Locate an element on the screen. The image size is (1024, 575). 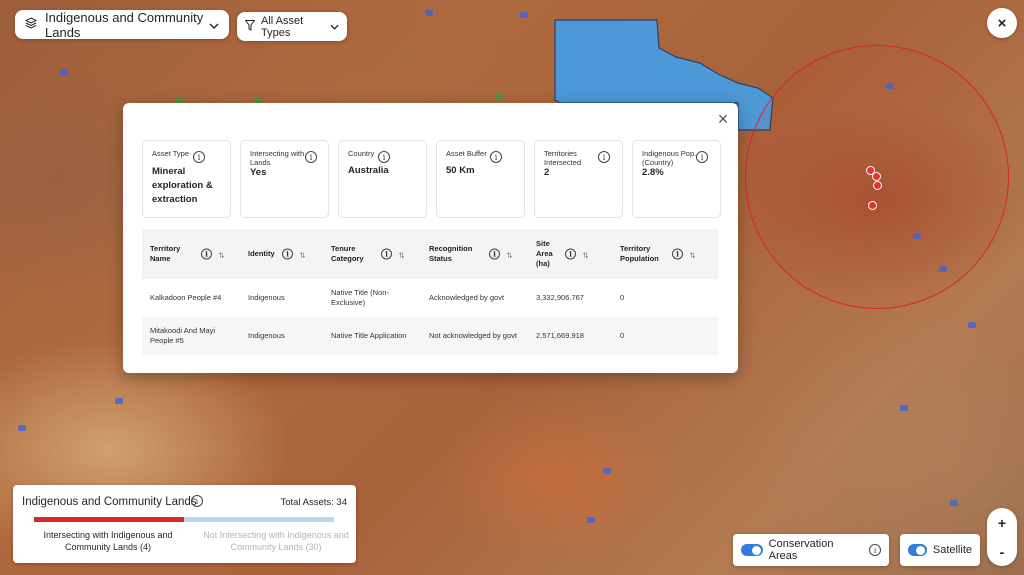
card-value: 50 Km is located at coordinates (460, 171).